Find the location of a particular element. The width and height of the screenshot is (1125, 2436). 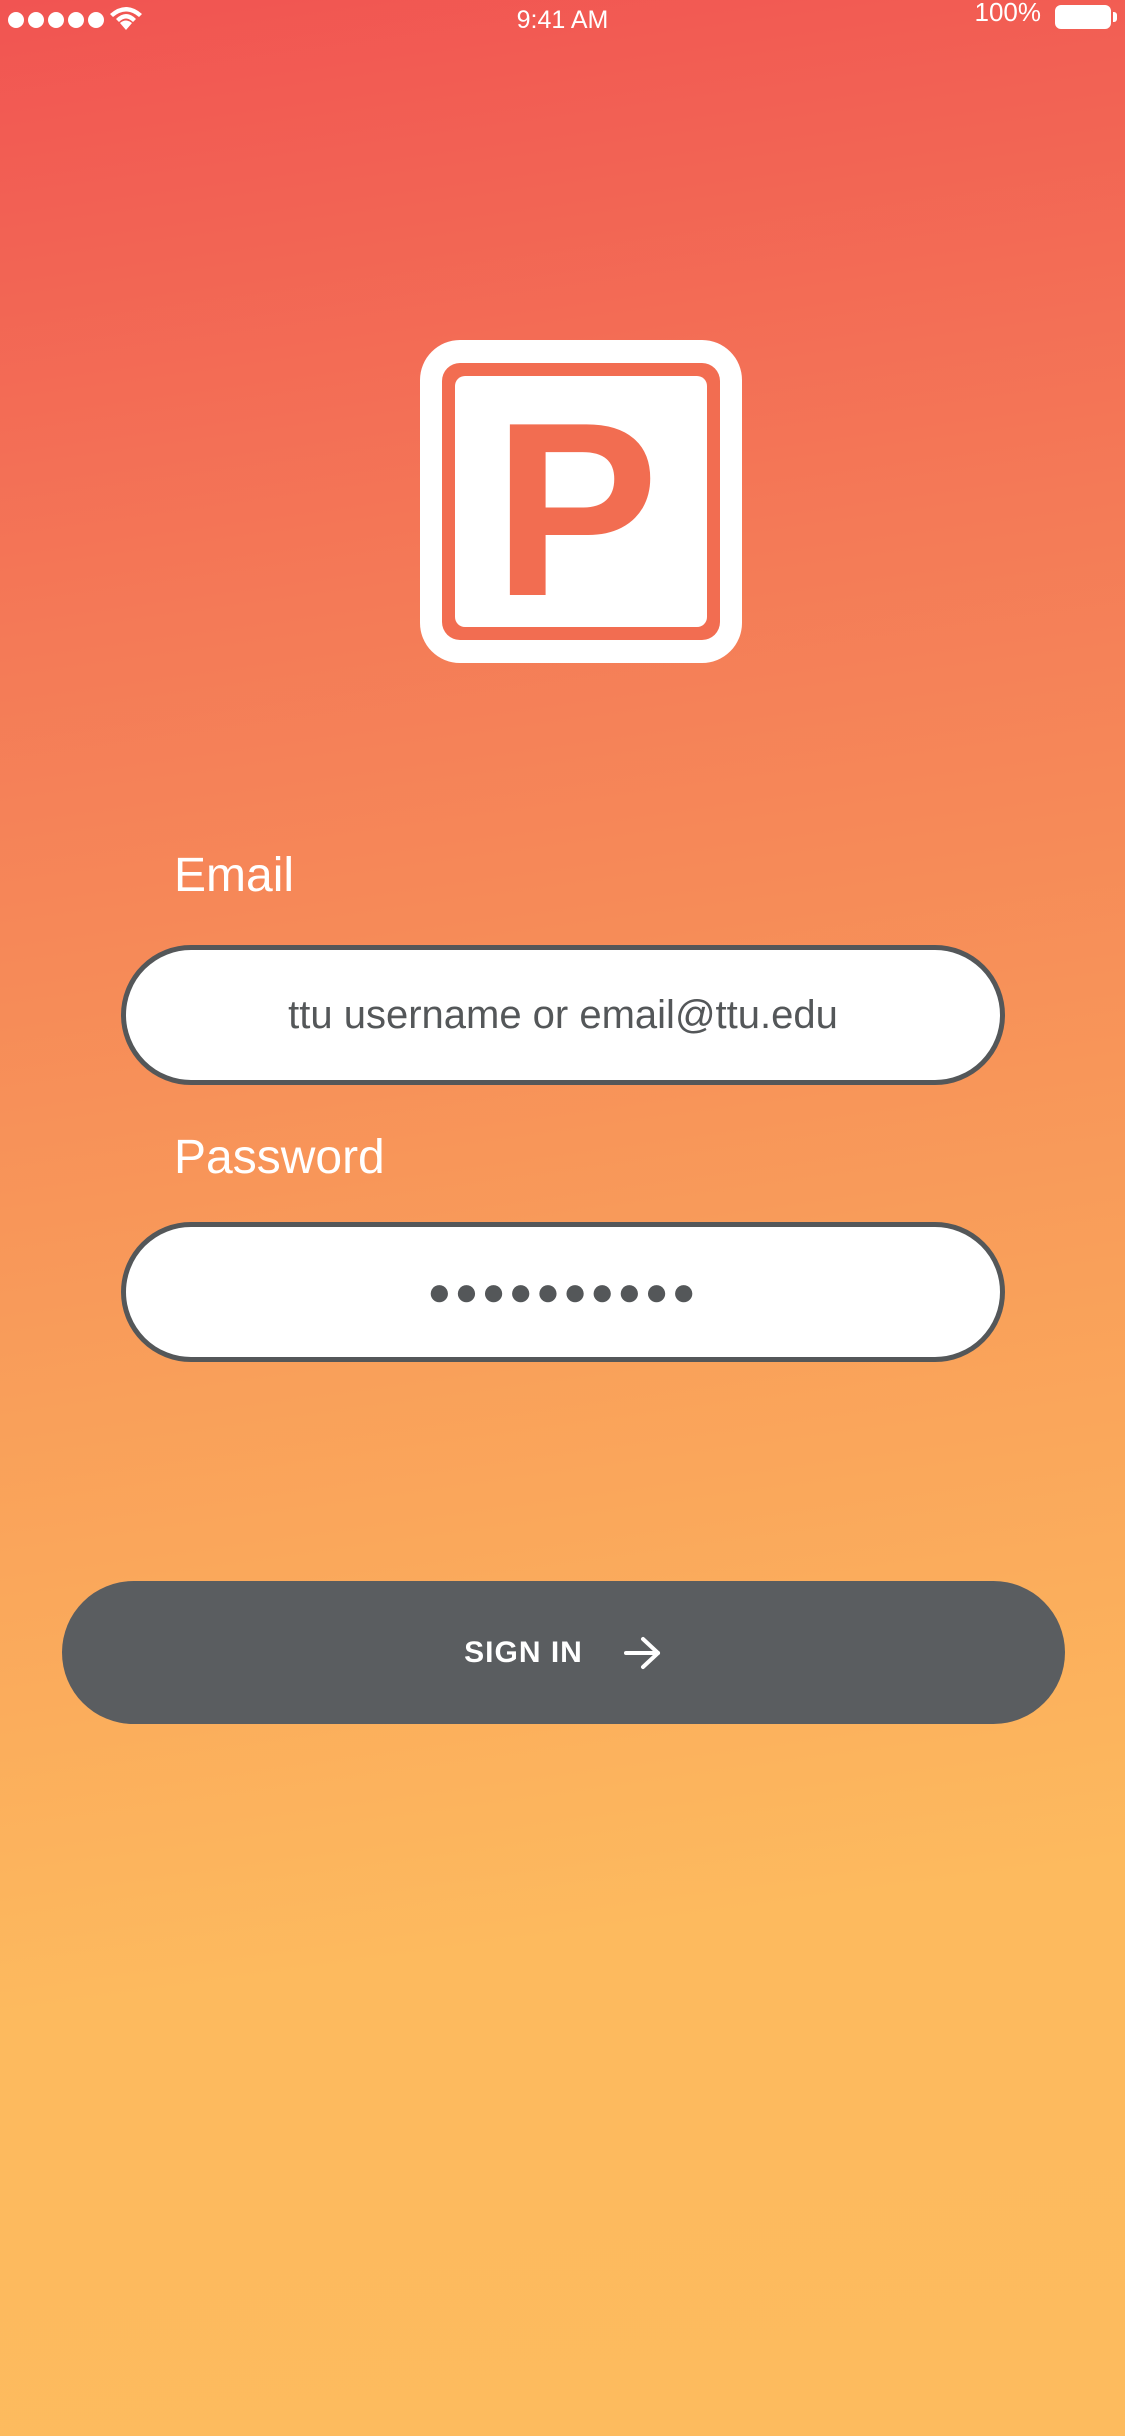

parking-p-icon: P is located at coordinates (581, 501).